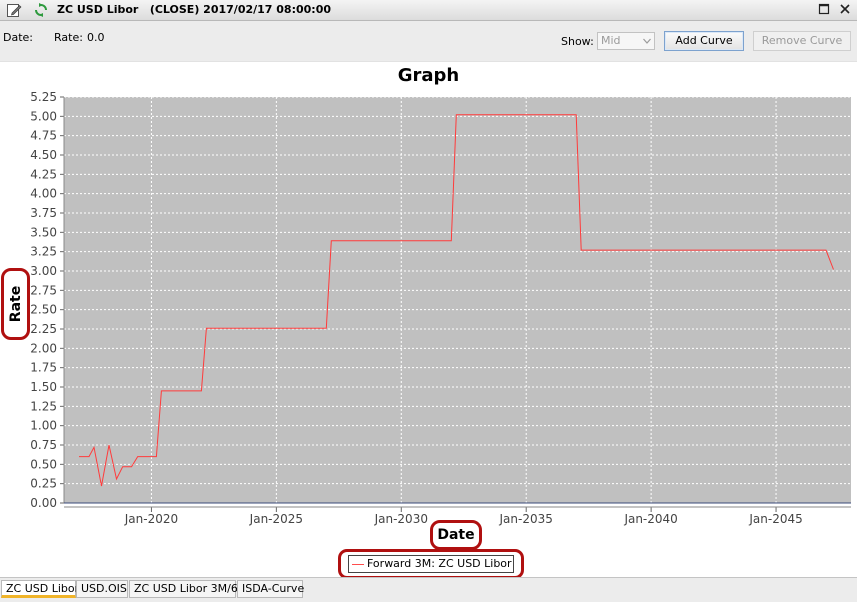 Image resolution: width=857 pixels, height=602 pixels. Describe the element at coordinates (43, 445) in the screenshot. I see `y-tick-label: 0.75` at that location.